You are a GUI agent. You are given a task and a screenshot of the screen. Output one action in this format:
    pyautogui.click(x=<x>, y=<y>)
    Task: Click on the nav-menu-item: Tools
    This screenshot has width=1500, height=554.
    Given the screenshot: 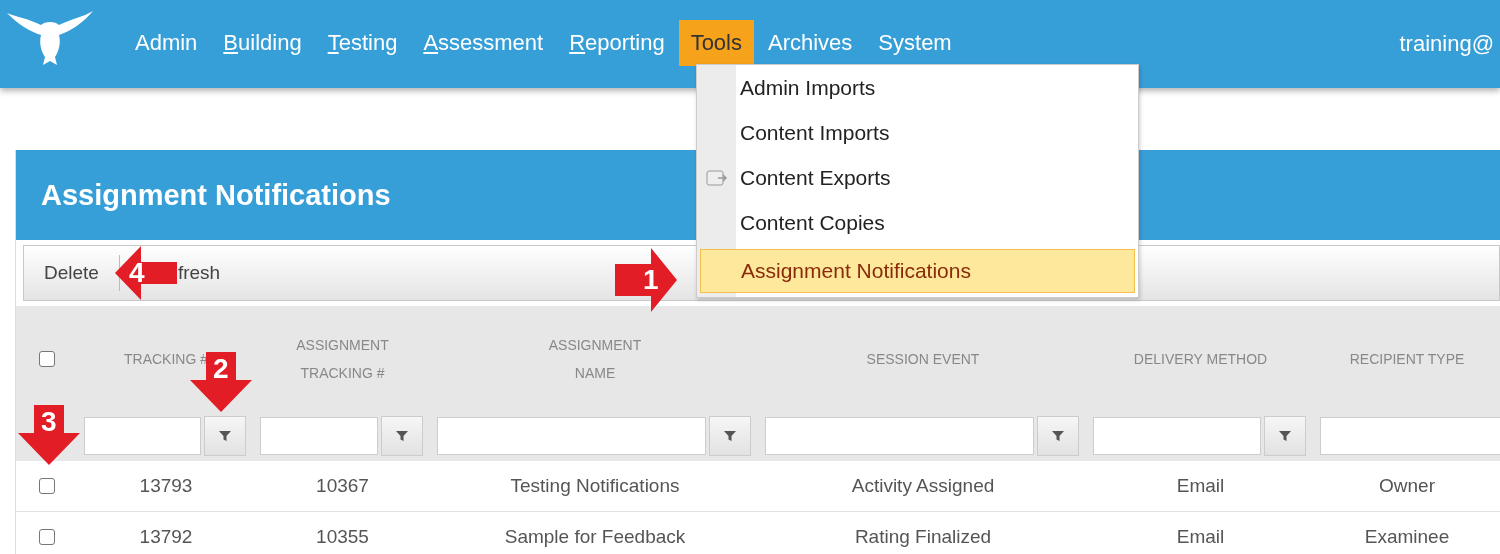 What is the action you would take?
    pyautogui.click(x=716, y=43)
    